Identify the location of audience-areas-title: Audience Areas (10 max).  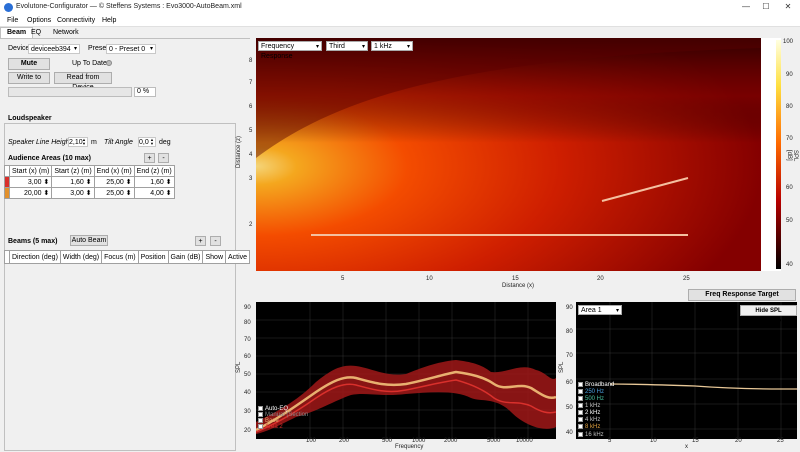
(49, 158).